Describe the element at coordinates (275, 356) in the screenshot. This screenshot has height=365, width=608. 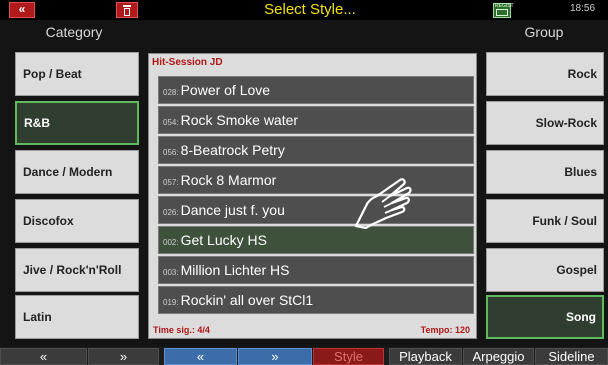
I see `list-page-down-button: »` at that location.